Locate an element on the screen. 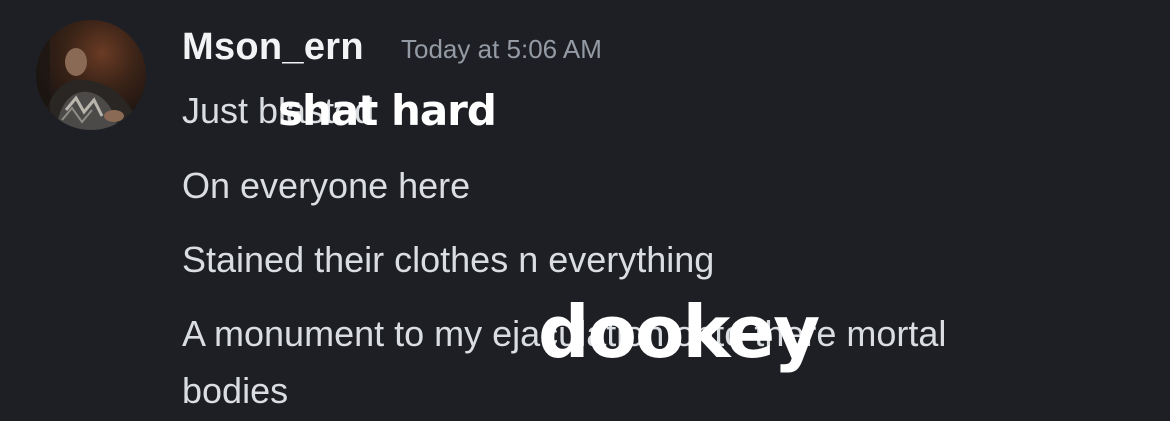 The width and height of the screenshot is (1170, 421). caption-overlay-dookey: dookey is located at coordinates (679, 332).